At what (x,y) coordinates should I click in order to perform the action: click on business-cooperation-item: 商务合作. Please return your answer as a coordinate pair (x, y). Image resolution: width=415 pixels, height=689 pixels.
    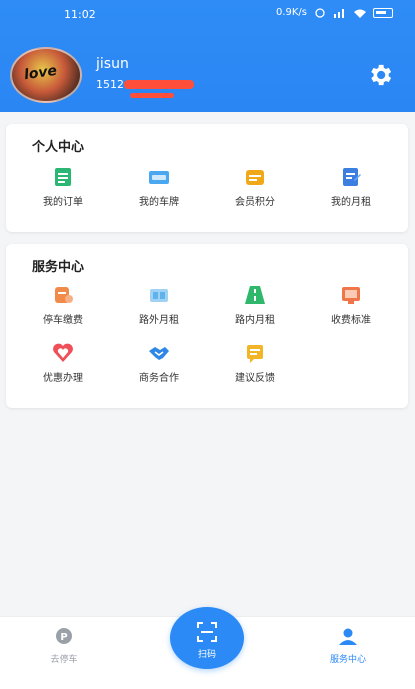
    Looking at the image, I should click on (159, 363).